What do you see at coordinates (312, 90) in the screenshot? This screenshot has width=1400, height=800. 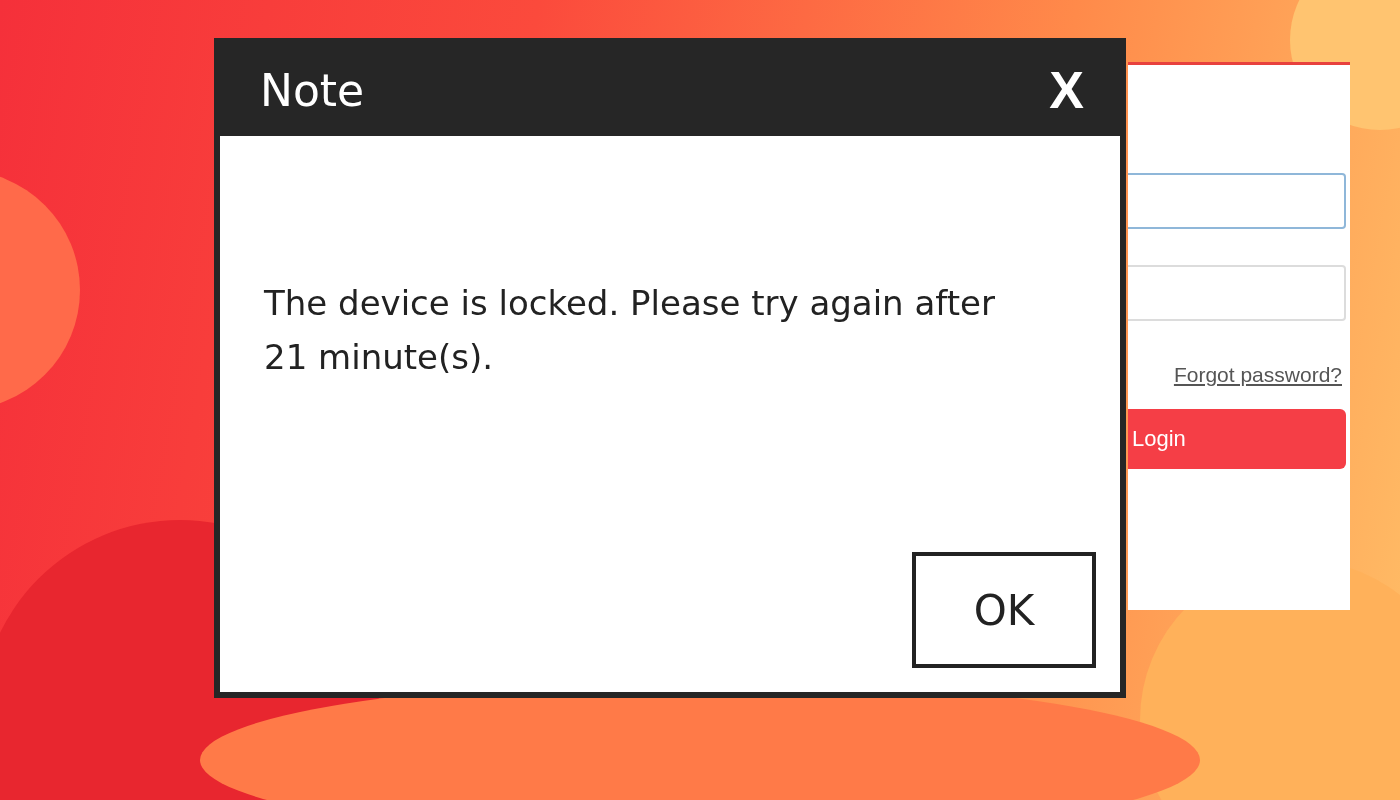 I see `dialog-title: Note` at bounding box center [312, 90].